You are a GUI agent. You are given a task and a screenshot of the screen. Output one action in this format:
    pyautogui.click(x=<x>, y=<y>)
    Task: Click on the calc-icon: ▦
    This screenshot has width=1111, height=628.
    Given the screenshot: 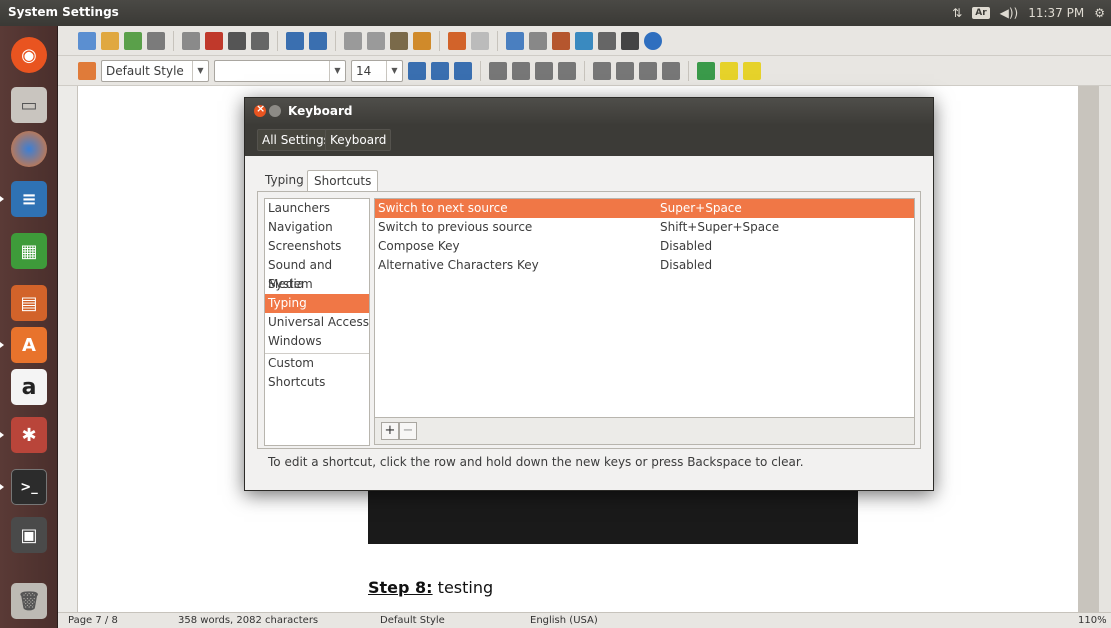 What is the action you would take?
    pyautogui.click(x=29, y=251)
    